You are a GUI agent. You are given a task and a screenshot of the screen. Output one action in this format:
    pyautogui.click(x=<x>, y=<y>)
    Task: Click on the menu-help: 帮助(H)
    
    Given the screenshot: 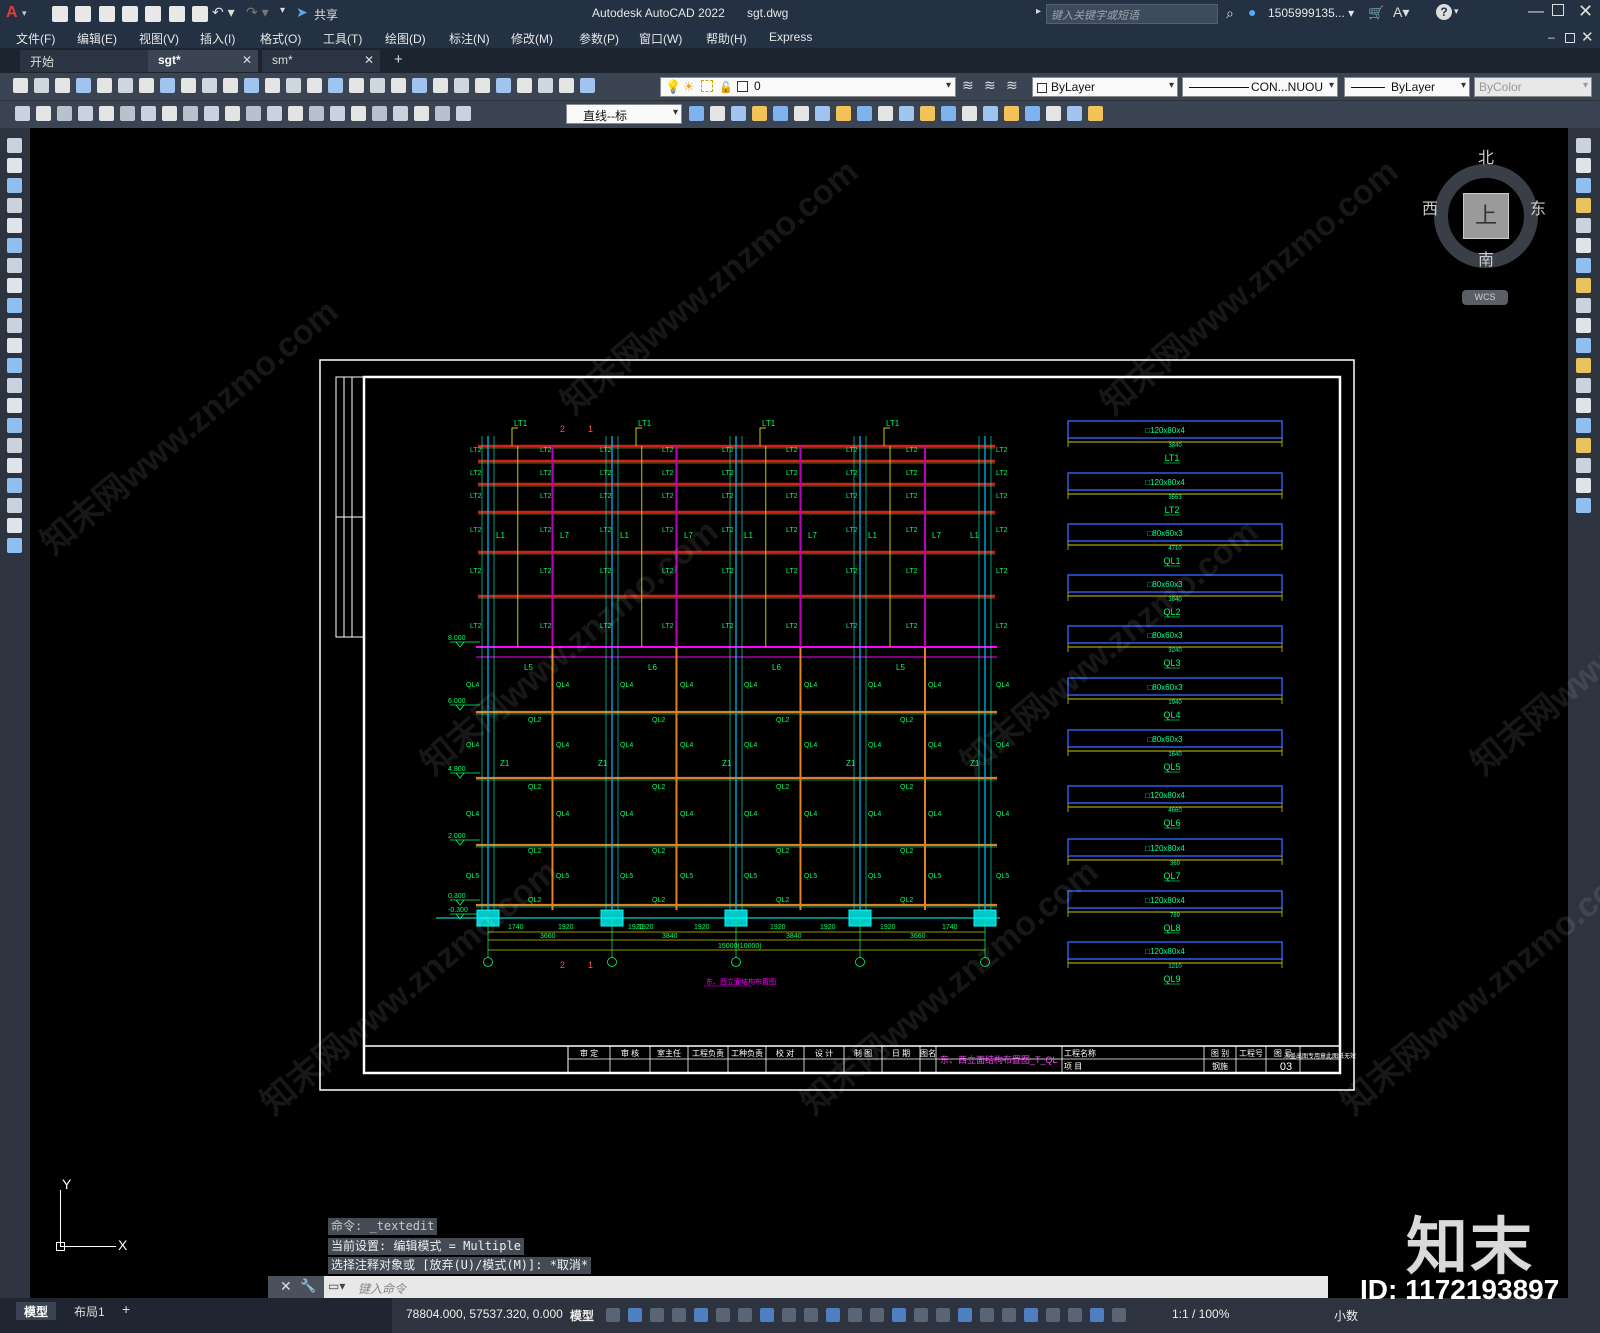 What is the action you would take?
    pyautogui.click(x=726, y=38)
    